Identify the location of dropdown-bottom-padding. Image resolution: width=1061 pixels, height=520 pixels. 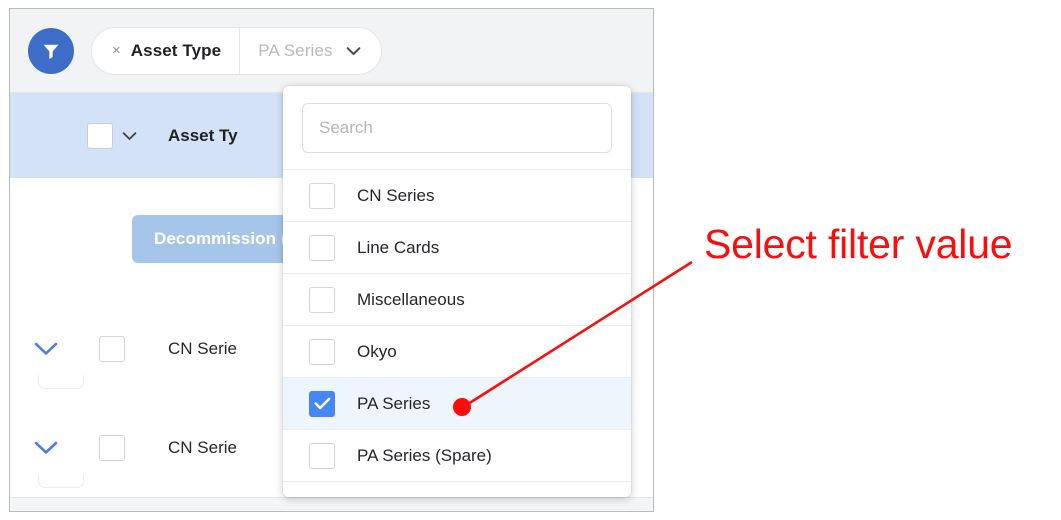
(457, 489).